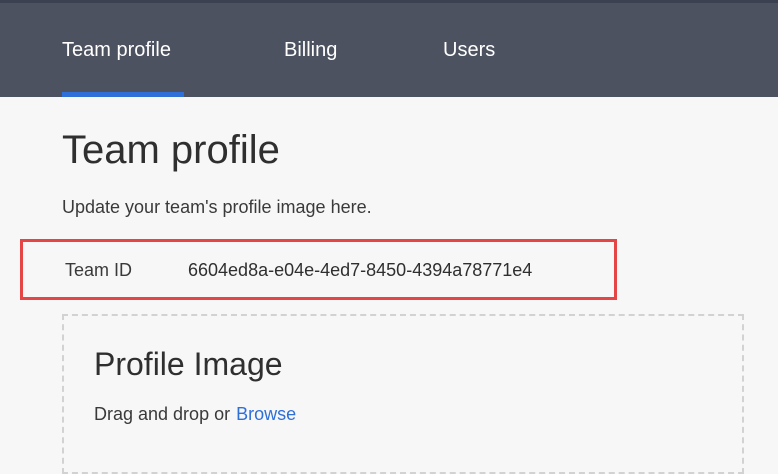  I want to click on profile-image-title: Profile Image, so click(188, 364).